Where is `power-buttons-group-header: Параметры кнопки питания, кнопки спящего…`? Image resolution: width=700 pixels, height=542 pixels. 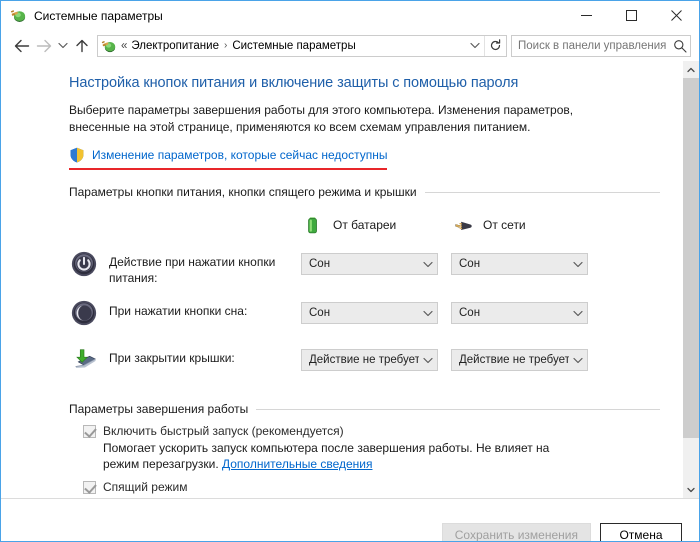
power-buttons-group-header: Параметры кнопки питания, кнопки спящего… is located at coordinates (364, 192).